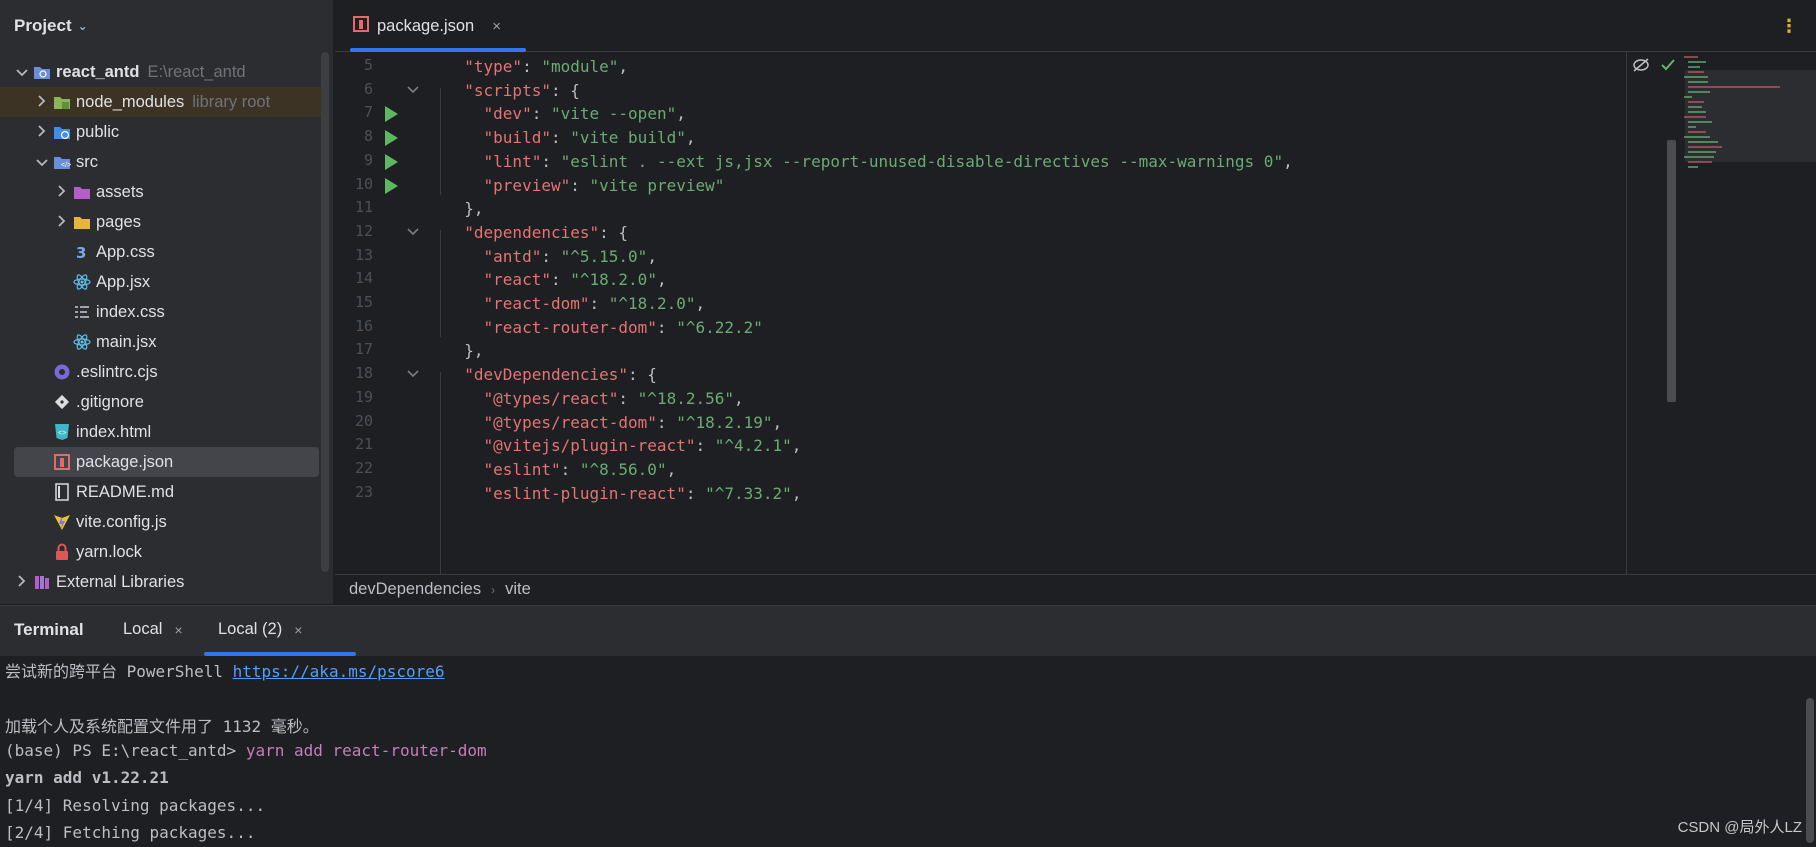 The width and height of the screenshot is (1816, 847). What do you see at coordinates (120, 191) in the screenshot?
I see `tree-item-label: assets` at bounding box center [120, 191].